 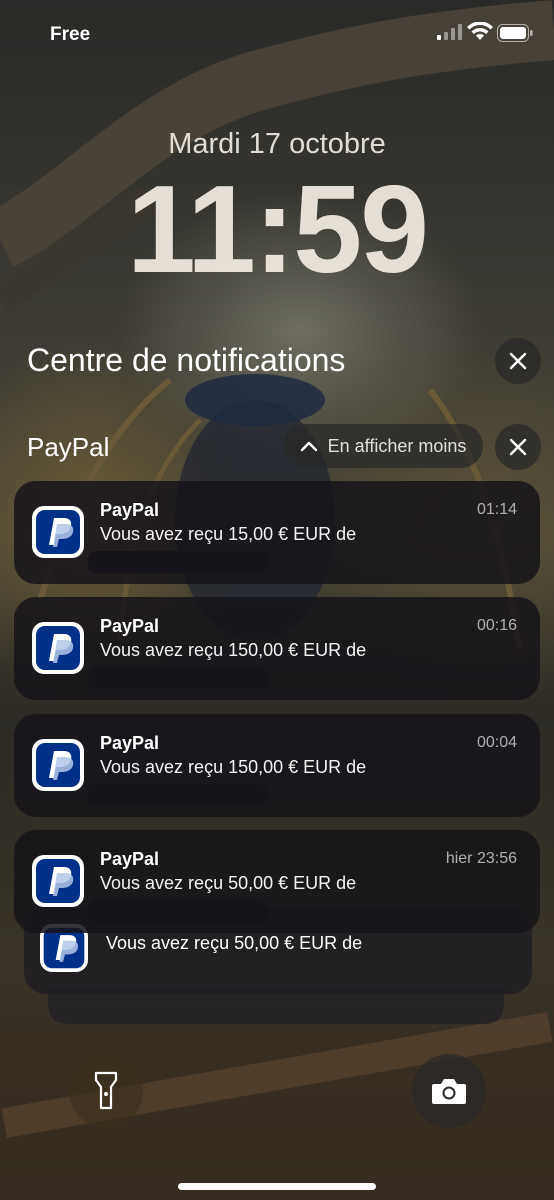 What do you see at coordinates (68, 447) in the screenshot?
I see `group-app-label: PayPal` at bounding box center [68, 447].